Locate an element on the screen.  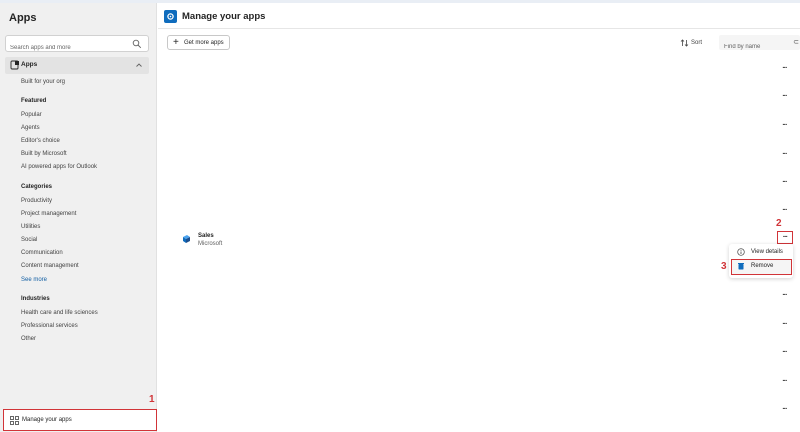
see-more-link: See more is located at coordinates (34, 280).